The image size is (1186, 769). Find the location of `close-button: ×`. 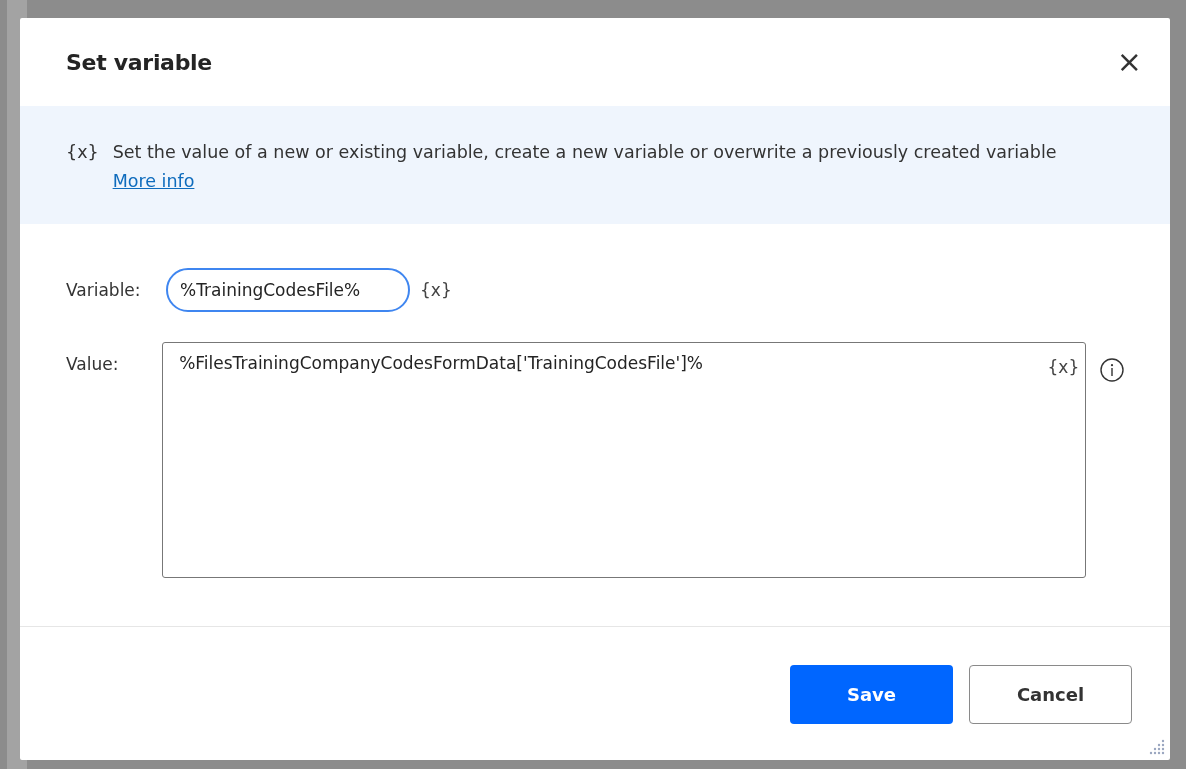

close-button: × is located at coordinates (1129, 62).